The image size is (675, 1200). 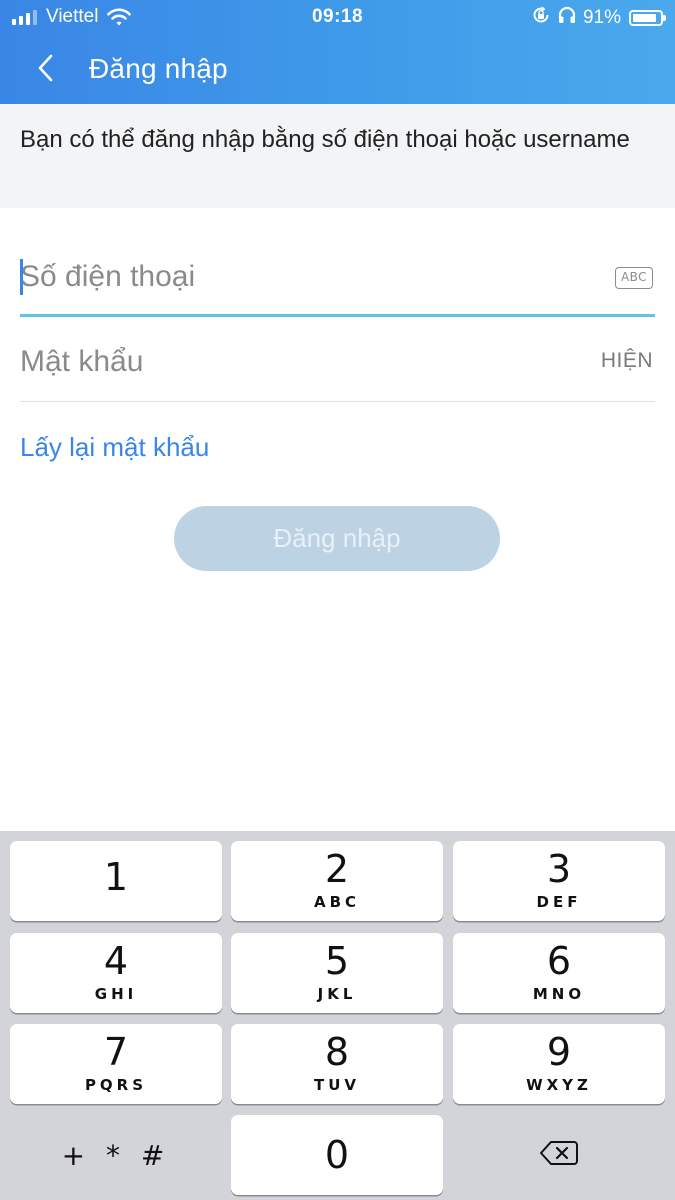 I want to click on key-letters: JKL, so click(x=337, y=994).